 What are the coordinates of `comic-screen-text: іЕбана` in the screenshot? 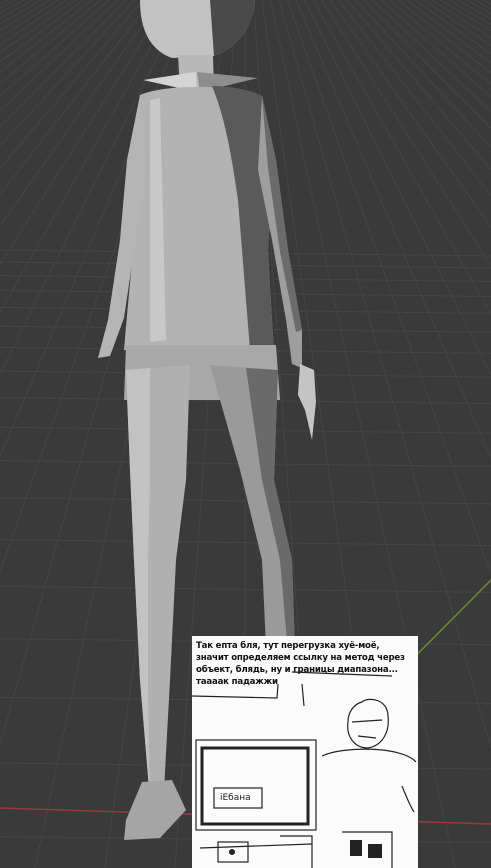 It's located at (235, 798).